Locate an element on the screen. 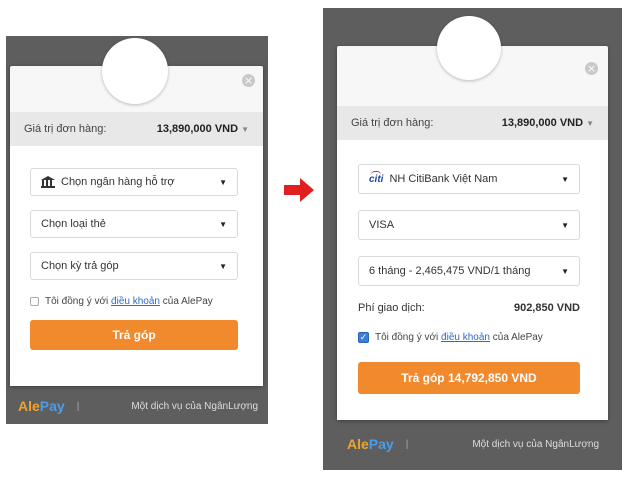  card-type-select: VISA ▼ is located at coordinates (469, 225).